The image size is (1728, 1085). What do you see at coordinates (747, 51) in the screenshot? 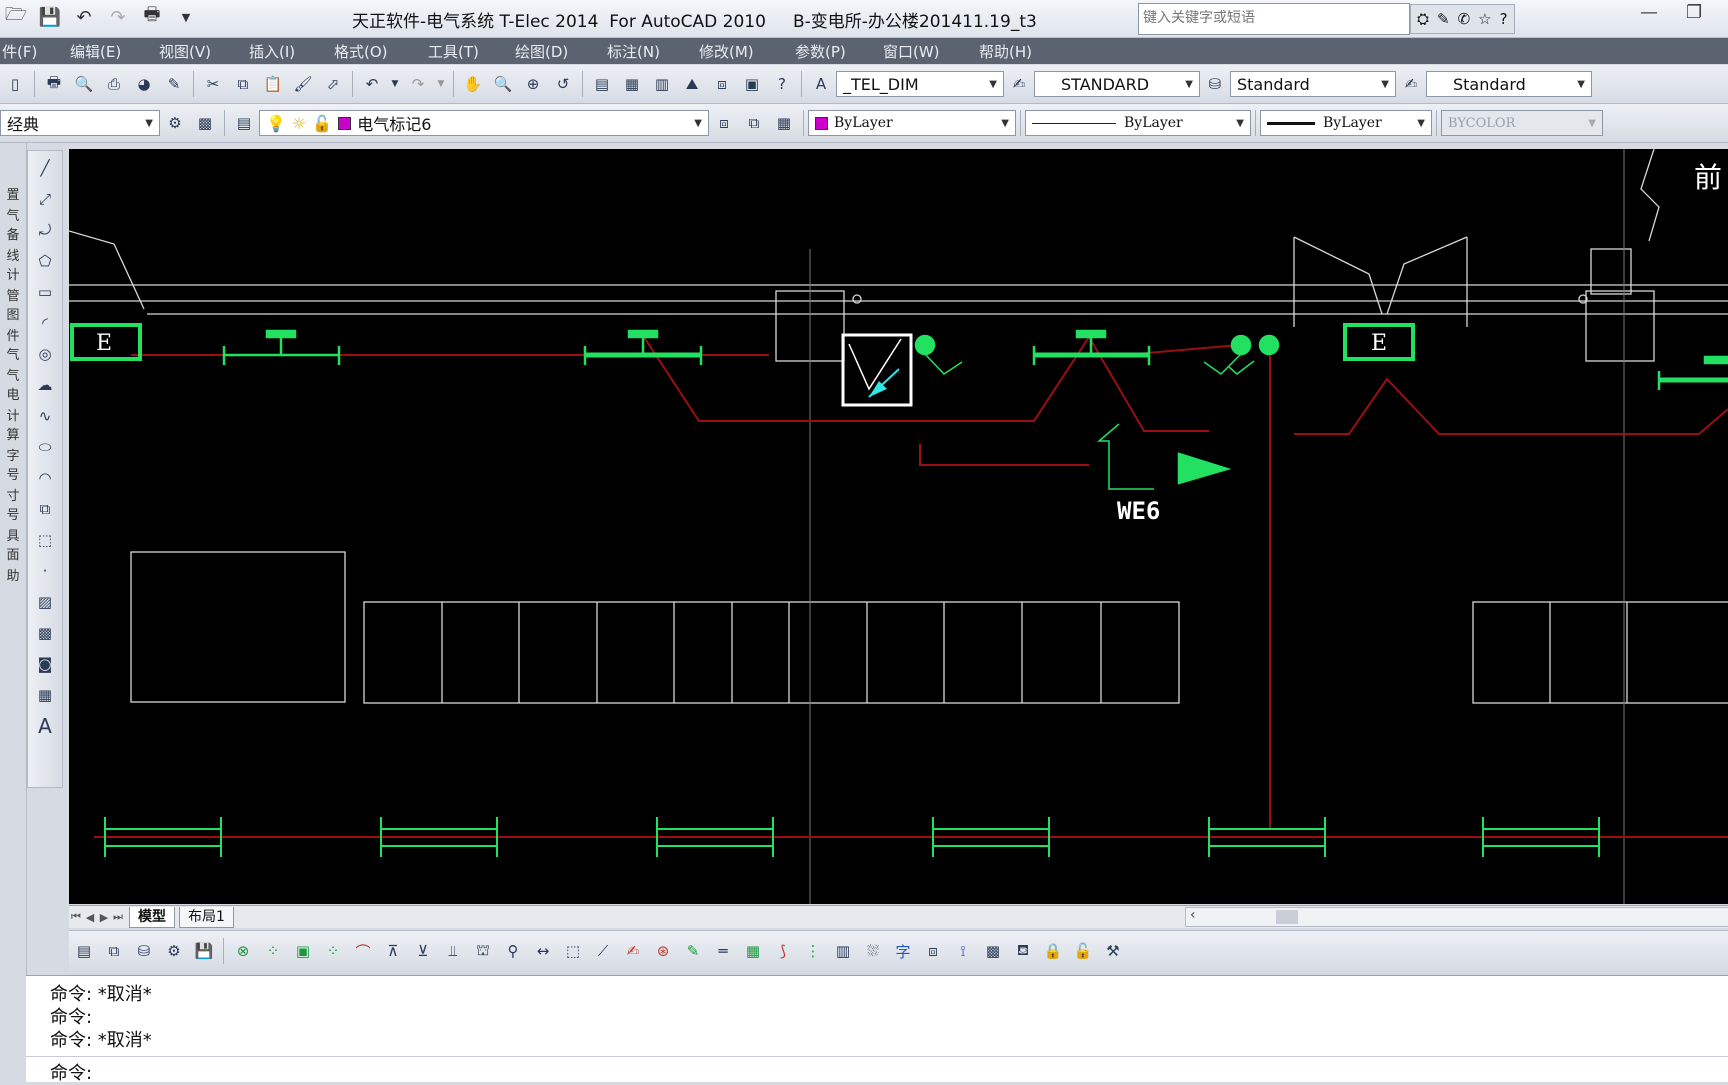
I see `menu-modify: 修改(M)` at bounding box center [747, 51].